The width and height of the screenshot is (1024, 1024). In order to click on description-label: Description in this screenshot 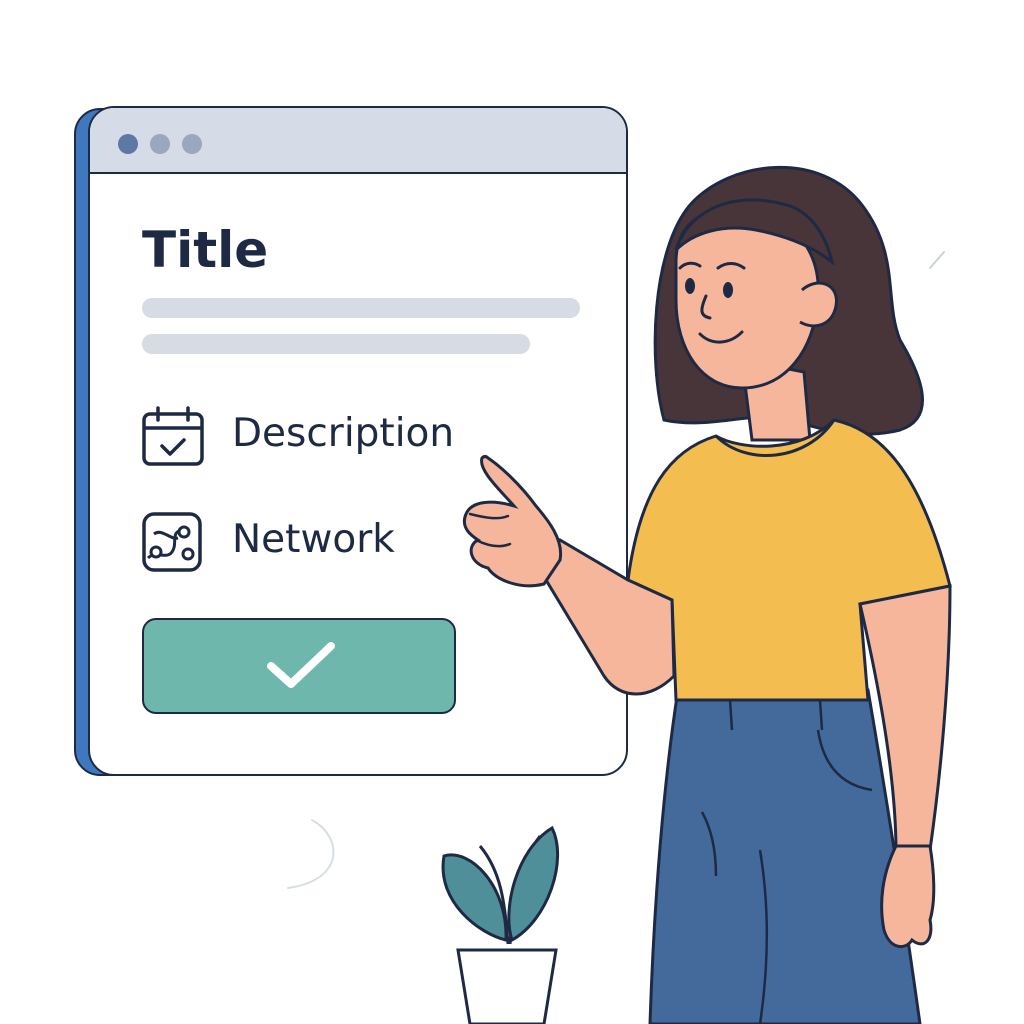, I will do `click(343, 433)`.